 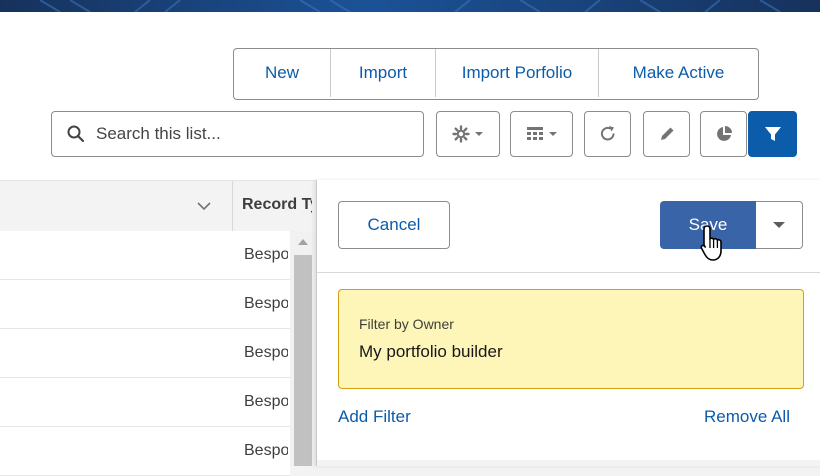 What do you see at coordinates (678, 73) in the screenshot?
I see `make-active-button: Make Active` at bounding box center [678, 73].